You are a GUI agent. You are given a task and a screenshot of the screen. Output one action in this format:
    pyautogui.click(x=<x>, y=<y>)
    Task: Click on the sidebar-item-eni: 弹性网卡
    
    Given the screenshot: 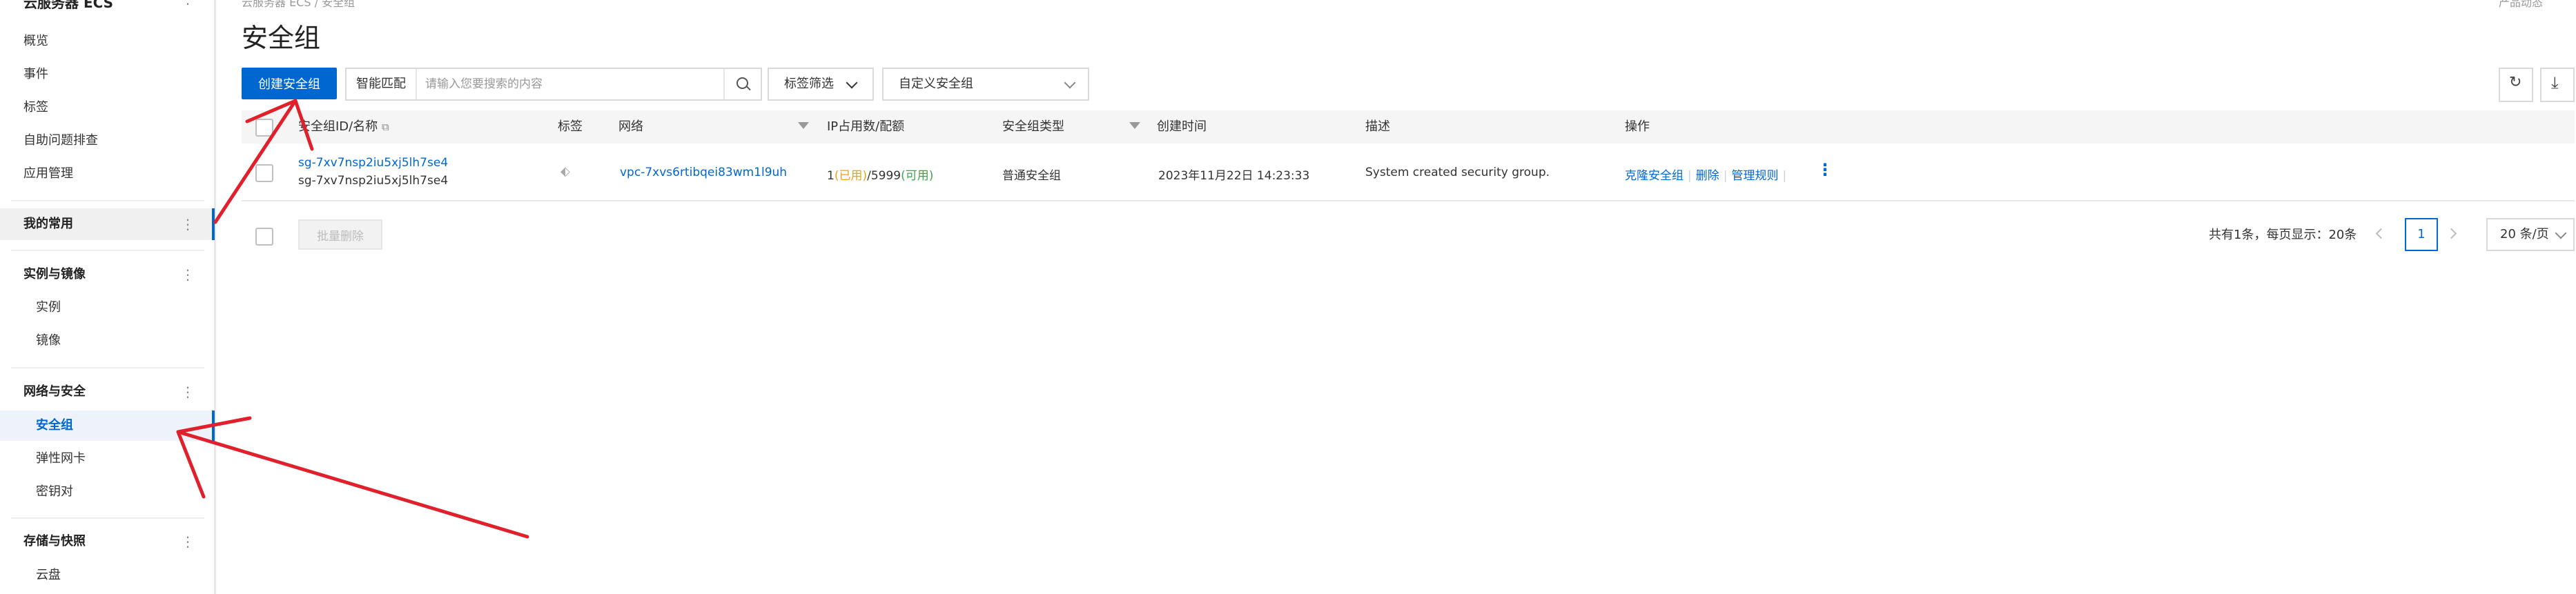 What is the action you would take?
    pyautogui.click(x=106, y=459)
    